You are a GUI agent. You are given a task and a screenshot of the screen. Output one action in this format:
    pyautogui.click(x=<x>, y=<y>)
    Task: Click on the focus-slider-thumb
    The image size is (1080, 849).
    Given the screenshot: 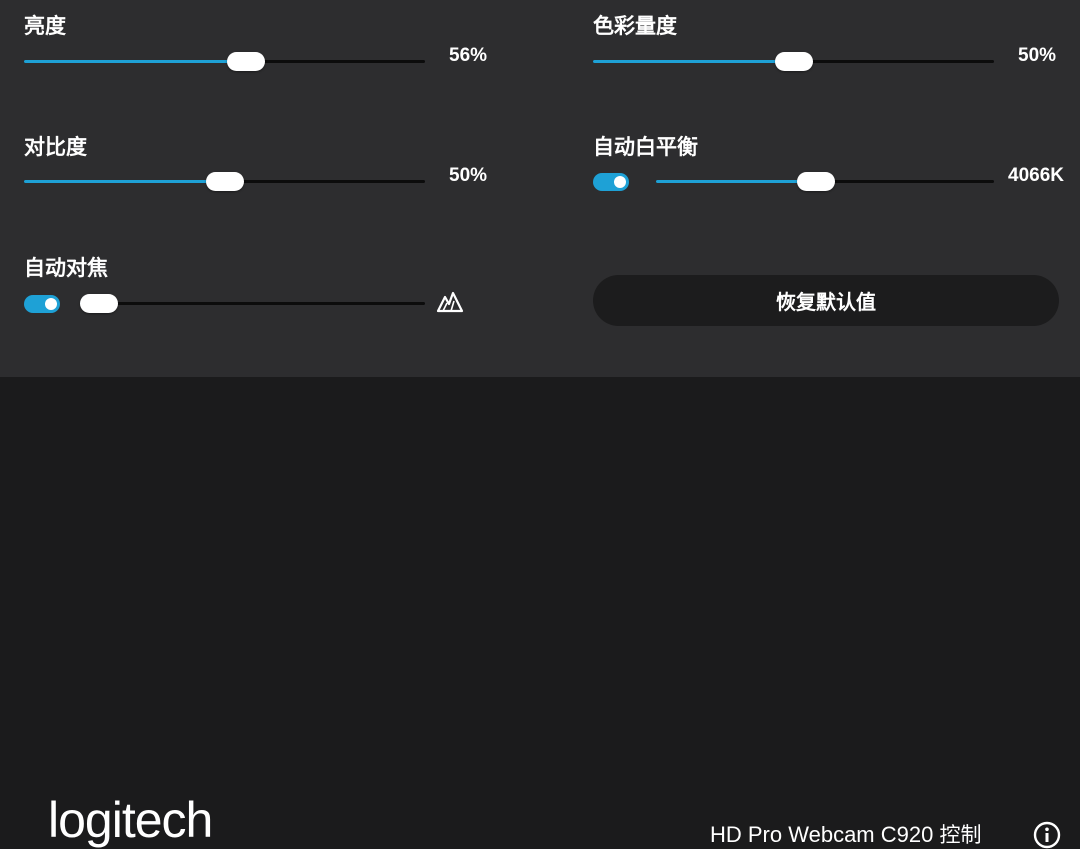 What is the action you would take?
    pyautogui.click(x=99, y=303)
    